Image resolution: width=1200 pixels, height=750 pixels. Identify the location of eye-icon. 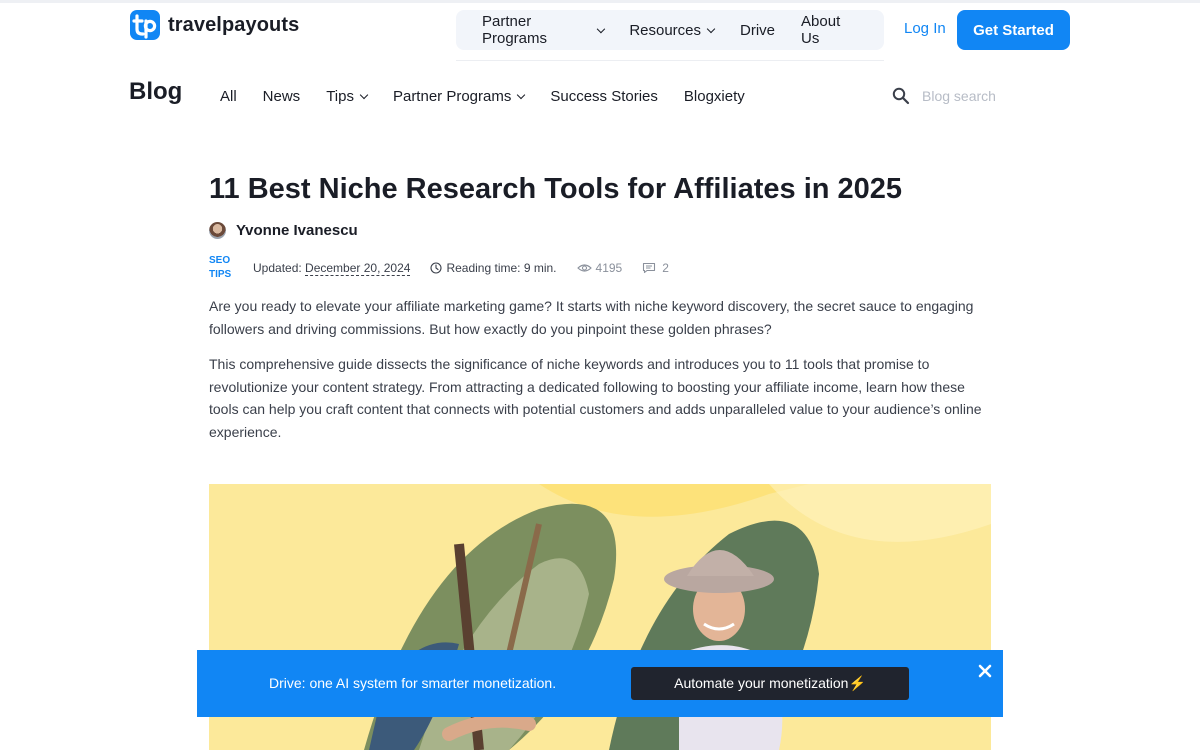
(584, 268).